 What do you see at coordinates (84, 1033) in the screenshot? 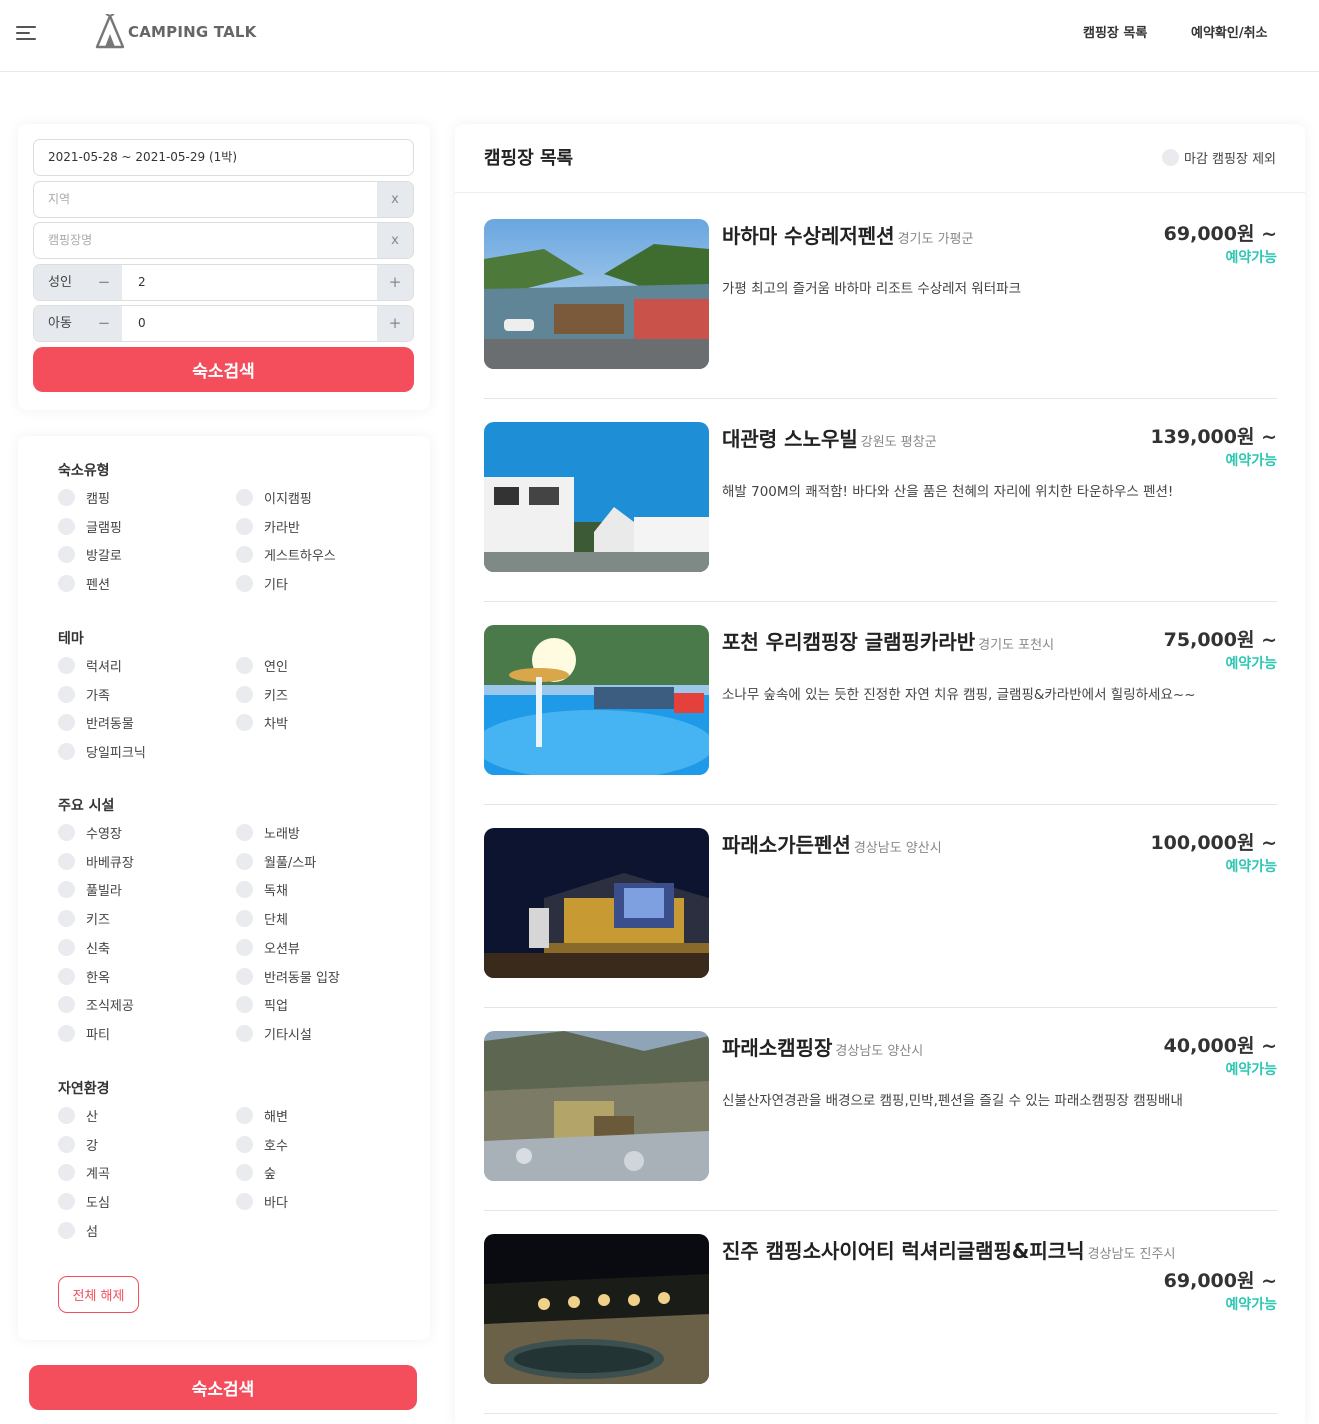
I see `filter-option: 파티` at bounding box center [84, 1033].